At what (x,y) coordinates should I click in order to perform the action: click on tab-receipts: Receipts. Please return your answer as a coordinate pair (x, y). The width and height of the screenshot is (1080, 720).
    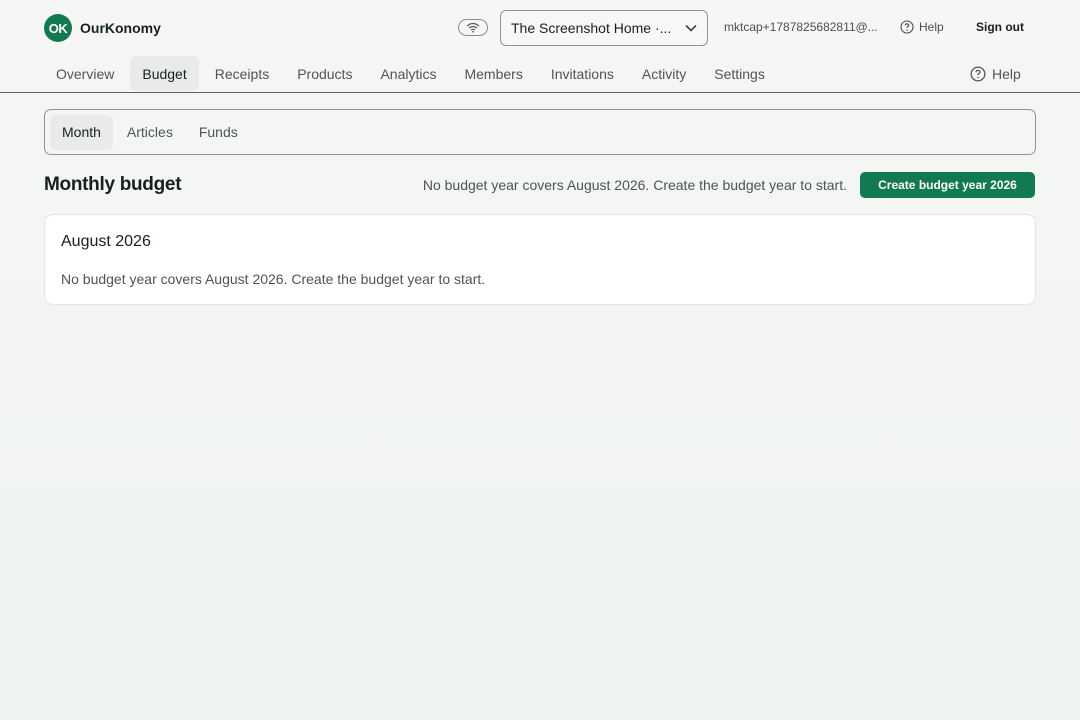
    Looking at the image, I should click on (242, 73).